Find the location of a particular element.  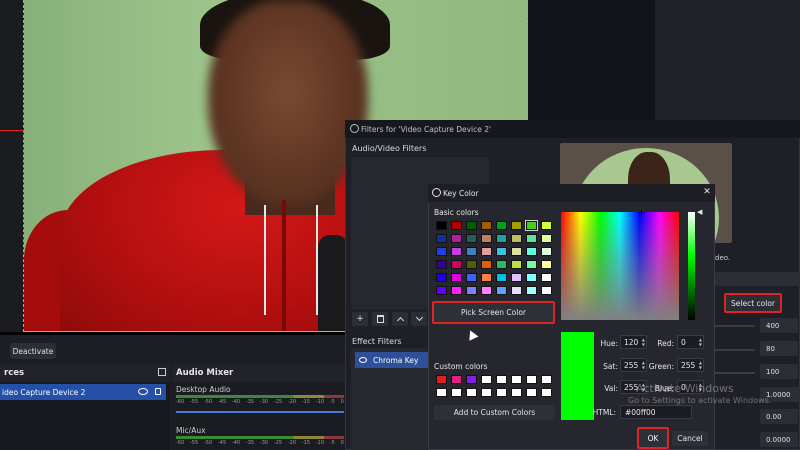

smoothness-slider is located at coordinates (735, 350).